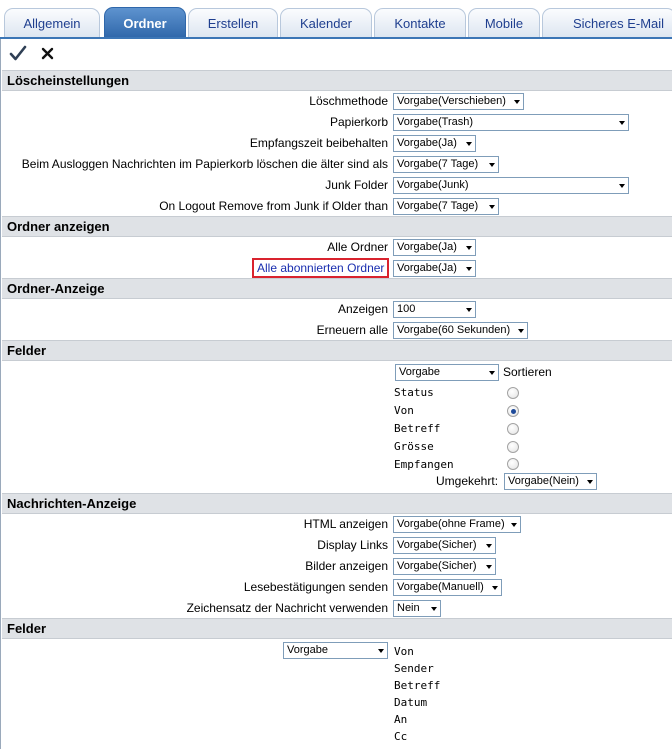 Image resolution: width=672 pixels, height=749 pixels. I want to click on label-loeschmethode: Löschmethode, so click(348, 101).